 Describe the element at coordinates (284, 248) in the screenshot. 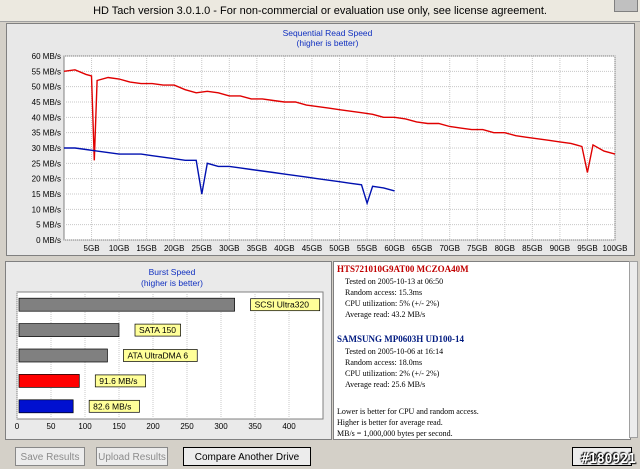

I see `seq-x-tick-label: 40GB` at that location.